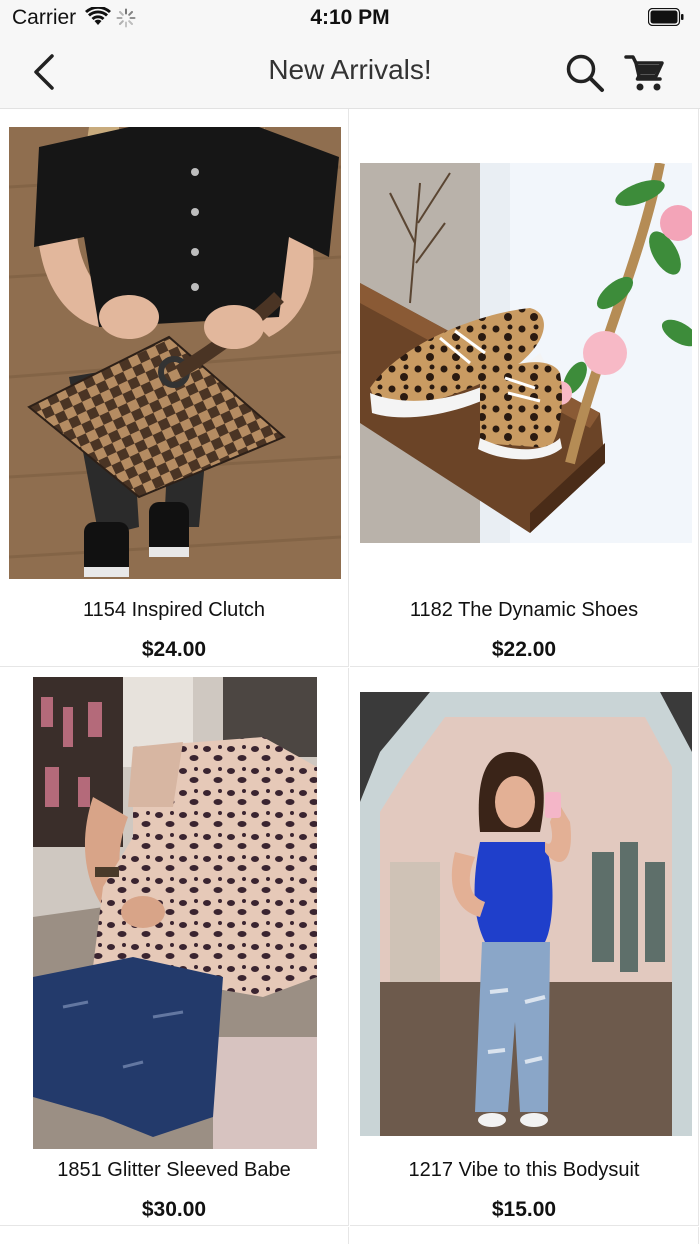  I want to click on cart-icon, so click(644, 73).